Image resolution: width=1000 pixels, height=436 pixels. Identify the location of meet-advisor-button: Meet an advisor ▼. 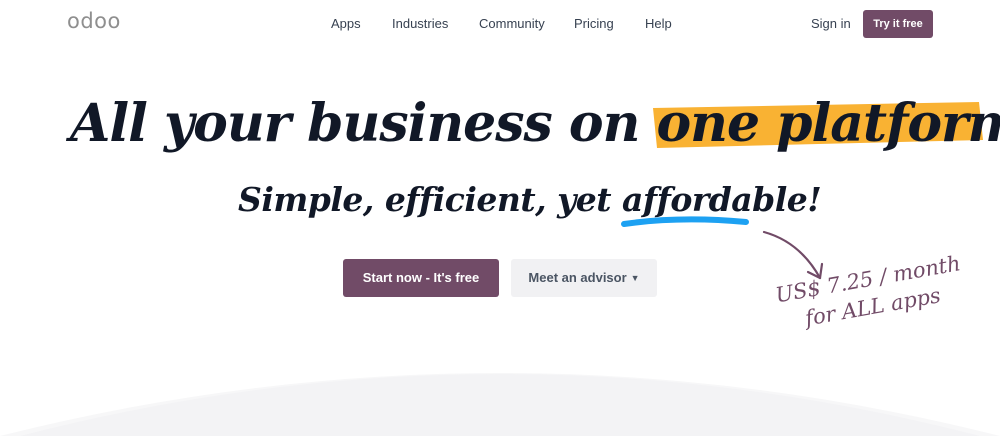
(584, 278).